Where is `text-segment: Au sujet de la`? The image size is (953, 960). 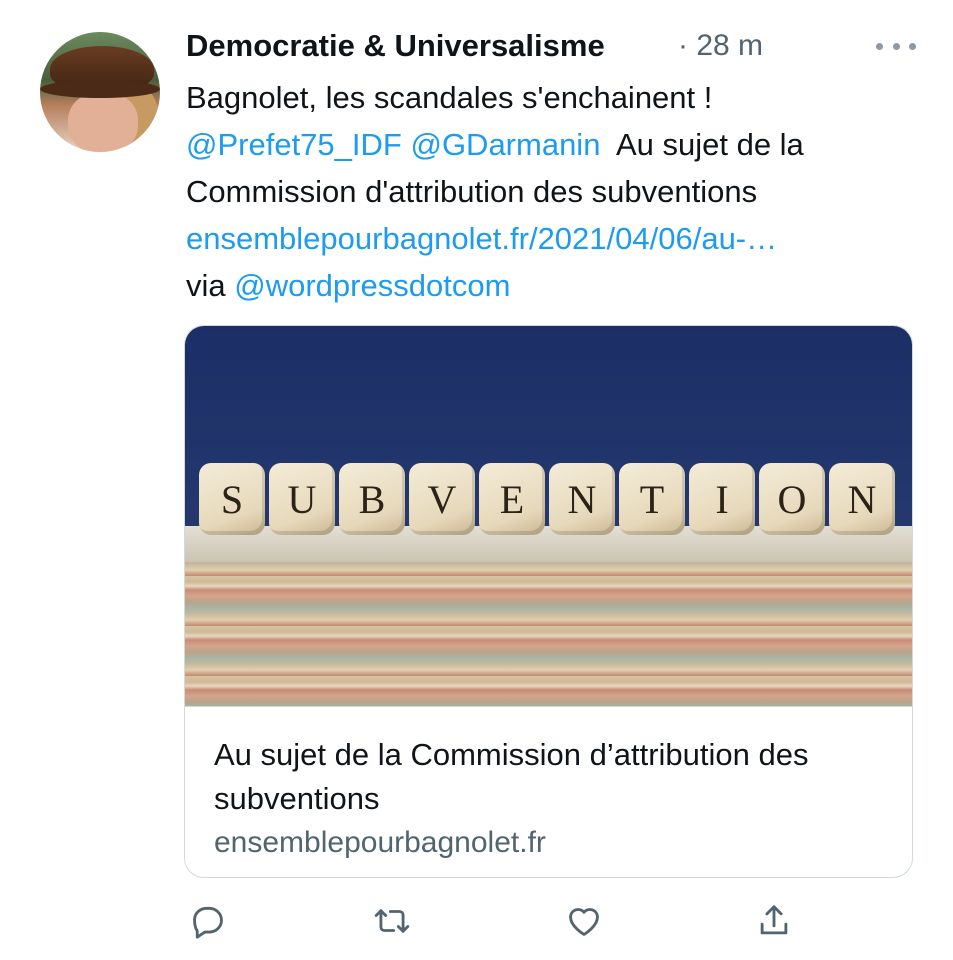
text-segment: Au sujet de la is located at coordinates (709, 144).